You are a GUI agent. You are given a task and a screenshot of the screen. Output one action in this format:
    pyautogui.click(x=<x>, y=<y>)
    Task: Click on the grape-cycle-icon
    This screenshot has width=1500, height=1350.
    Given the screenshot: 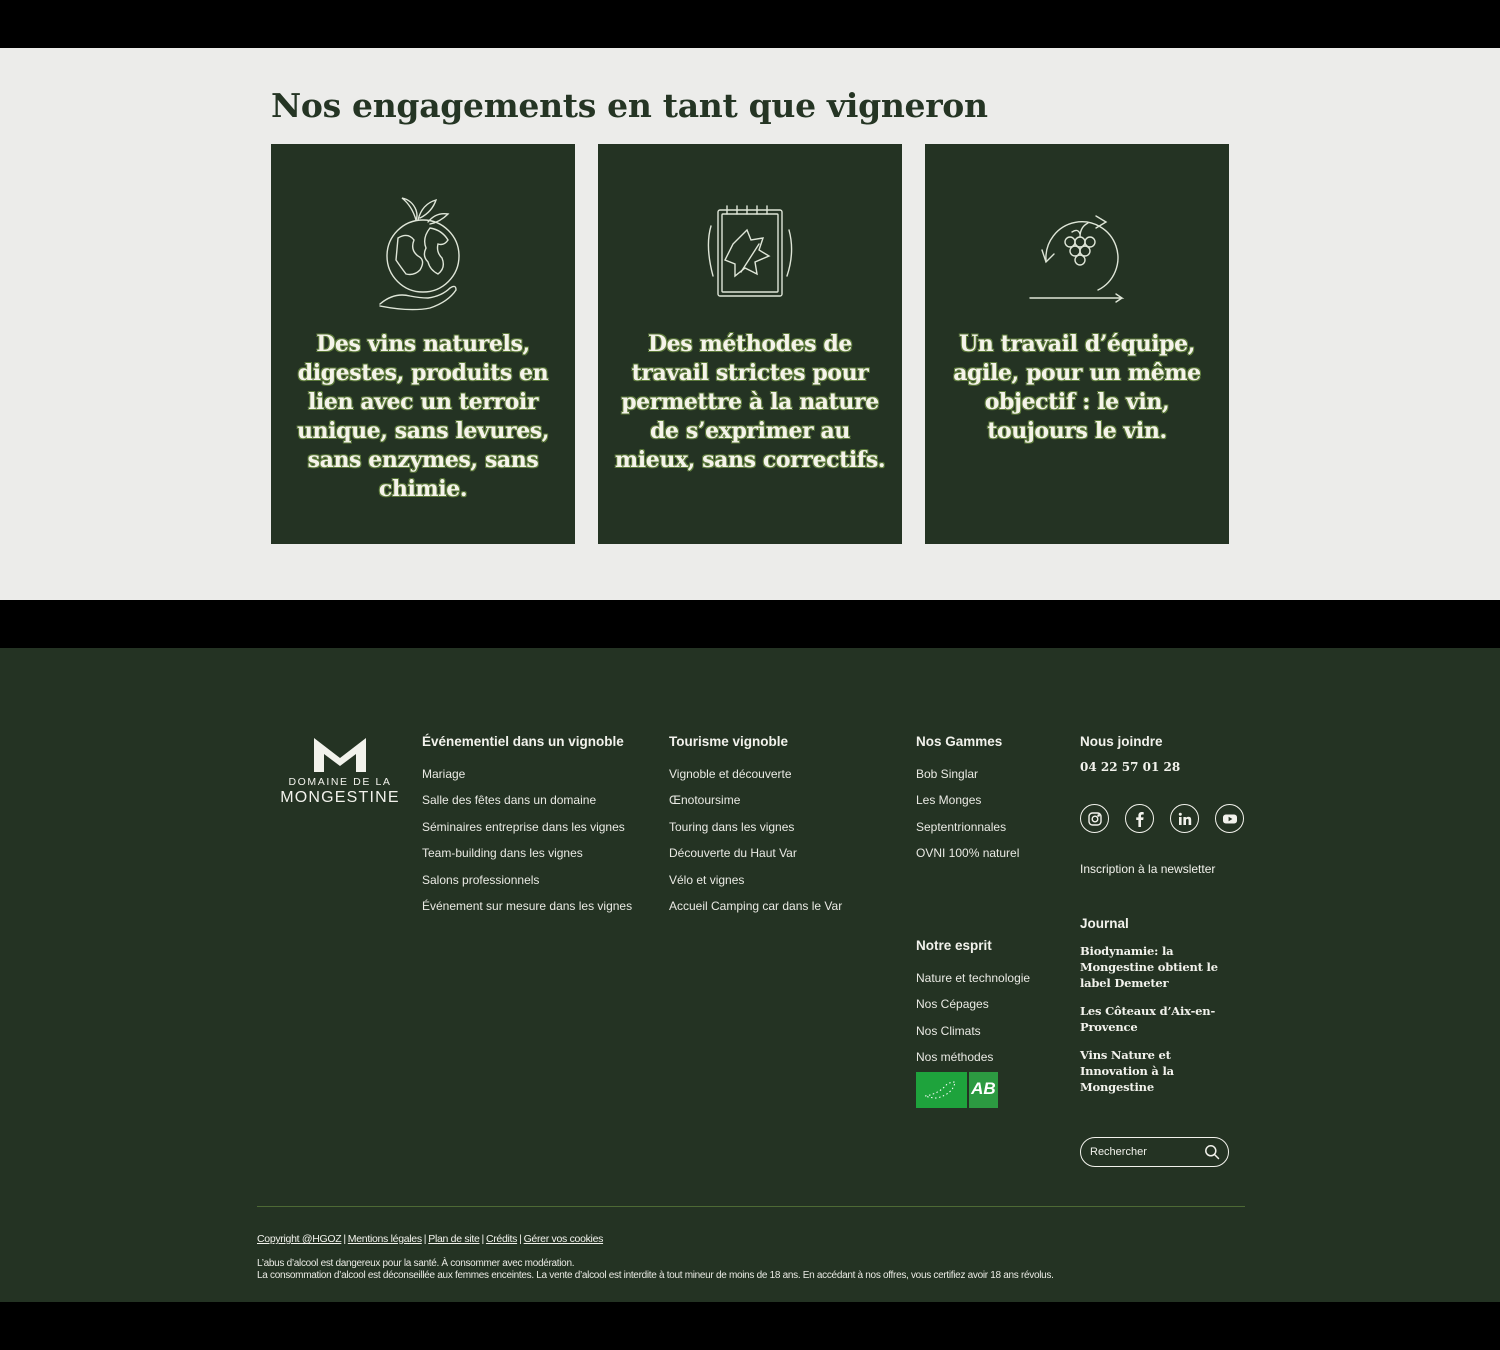 What is the action you would take?
    pyautogui.click(x=1077, y=259)
    